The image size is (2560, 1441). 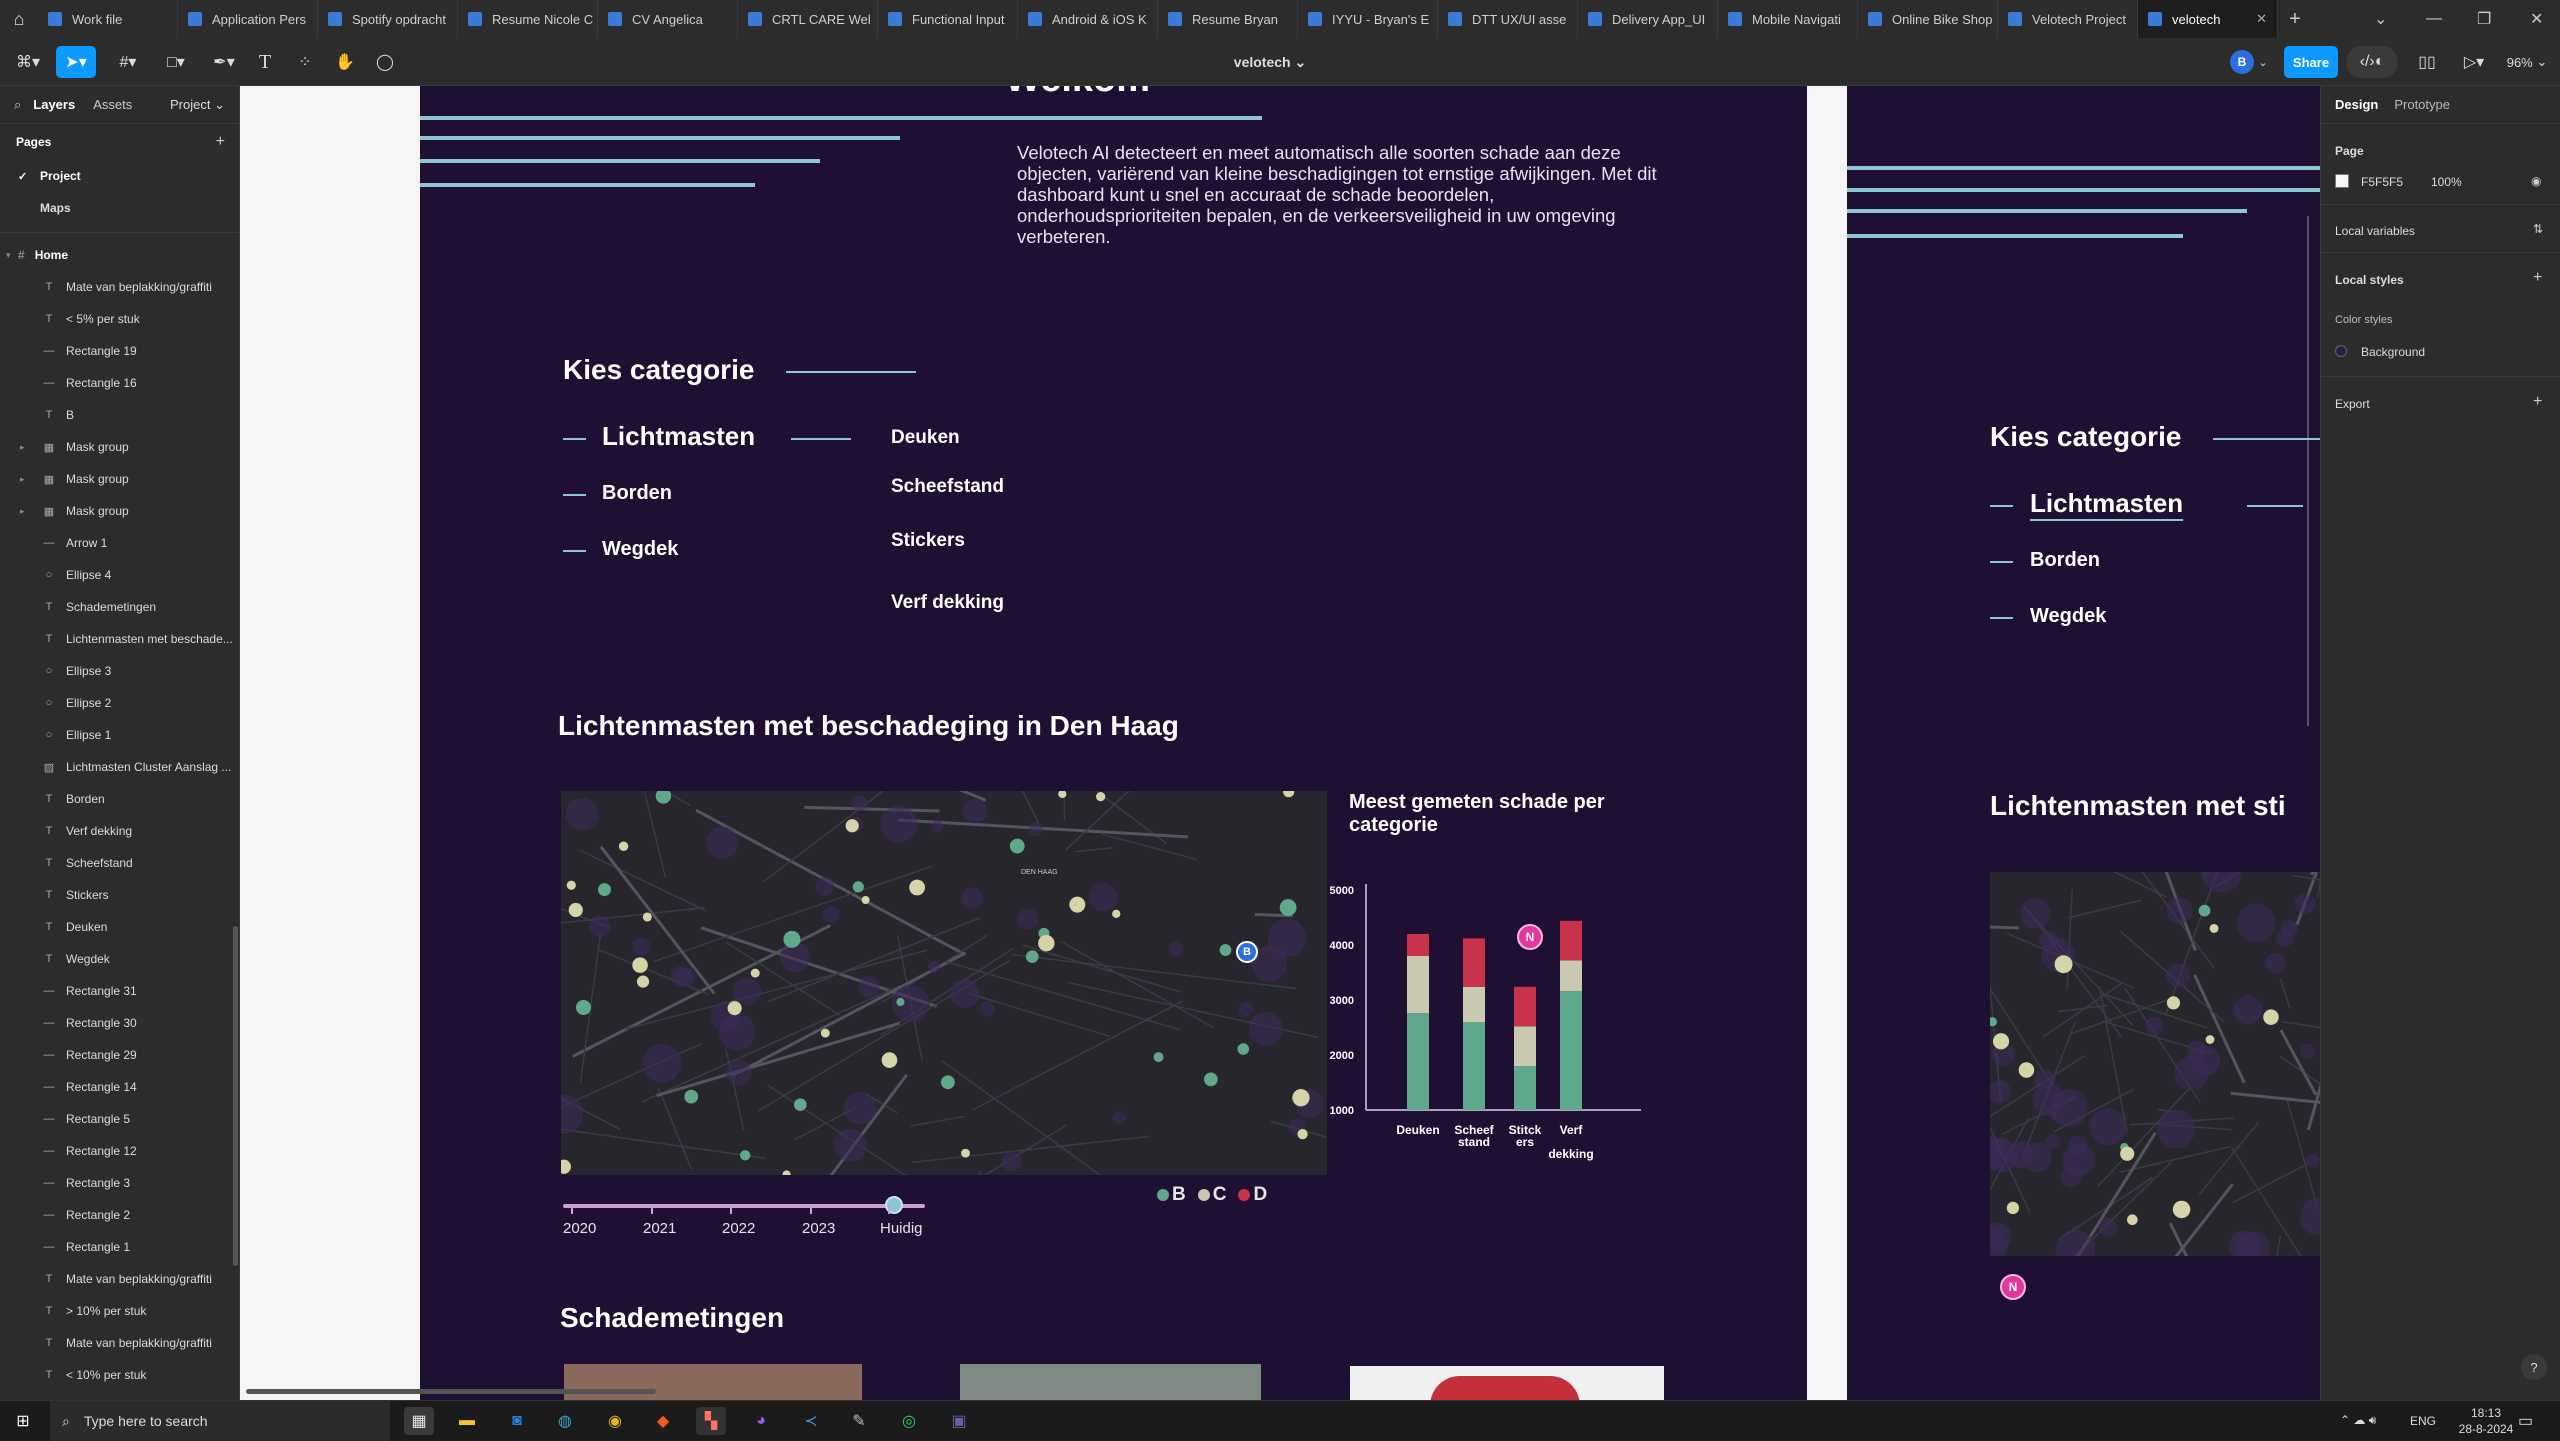 What do you see at coordinates (517, 1421) in the screenshot?
I see `outlook-icon: ◙` at bounding box center [517, 1421].